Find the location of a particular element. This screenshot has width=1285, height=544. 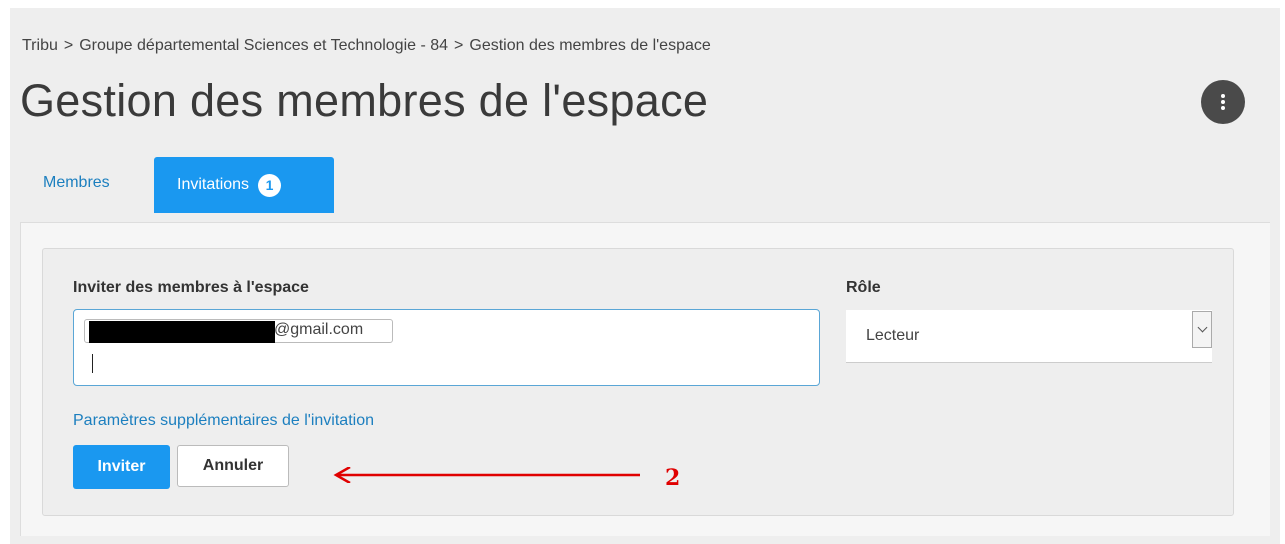

chevron-down-icon is located at coordinates (1202, 329).